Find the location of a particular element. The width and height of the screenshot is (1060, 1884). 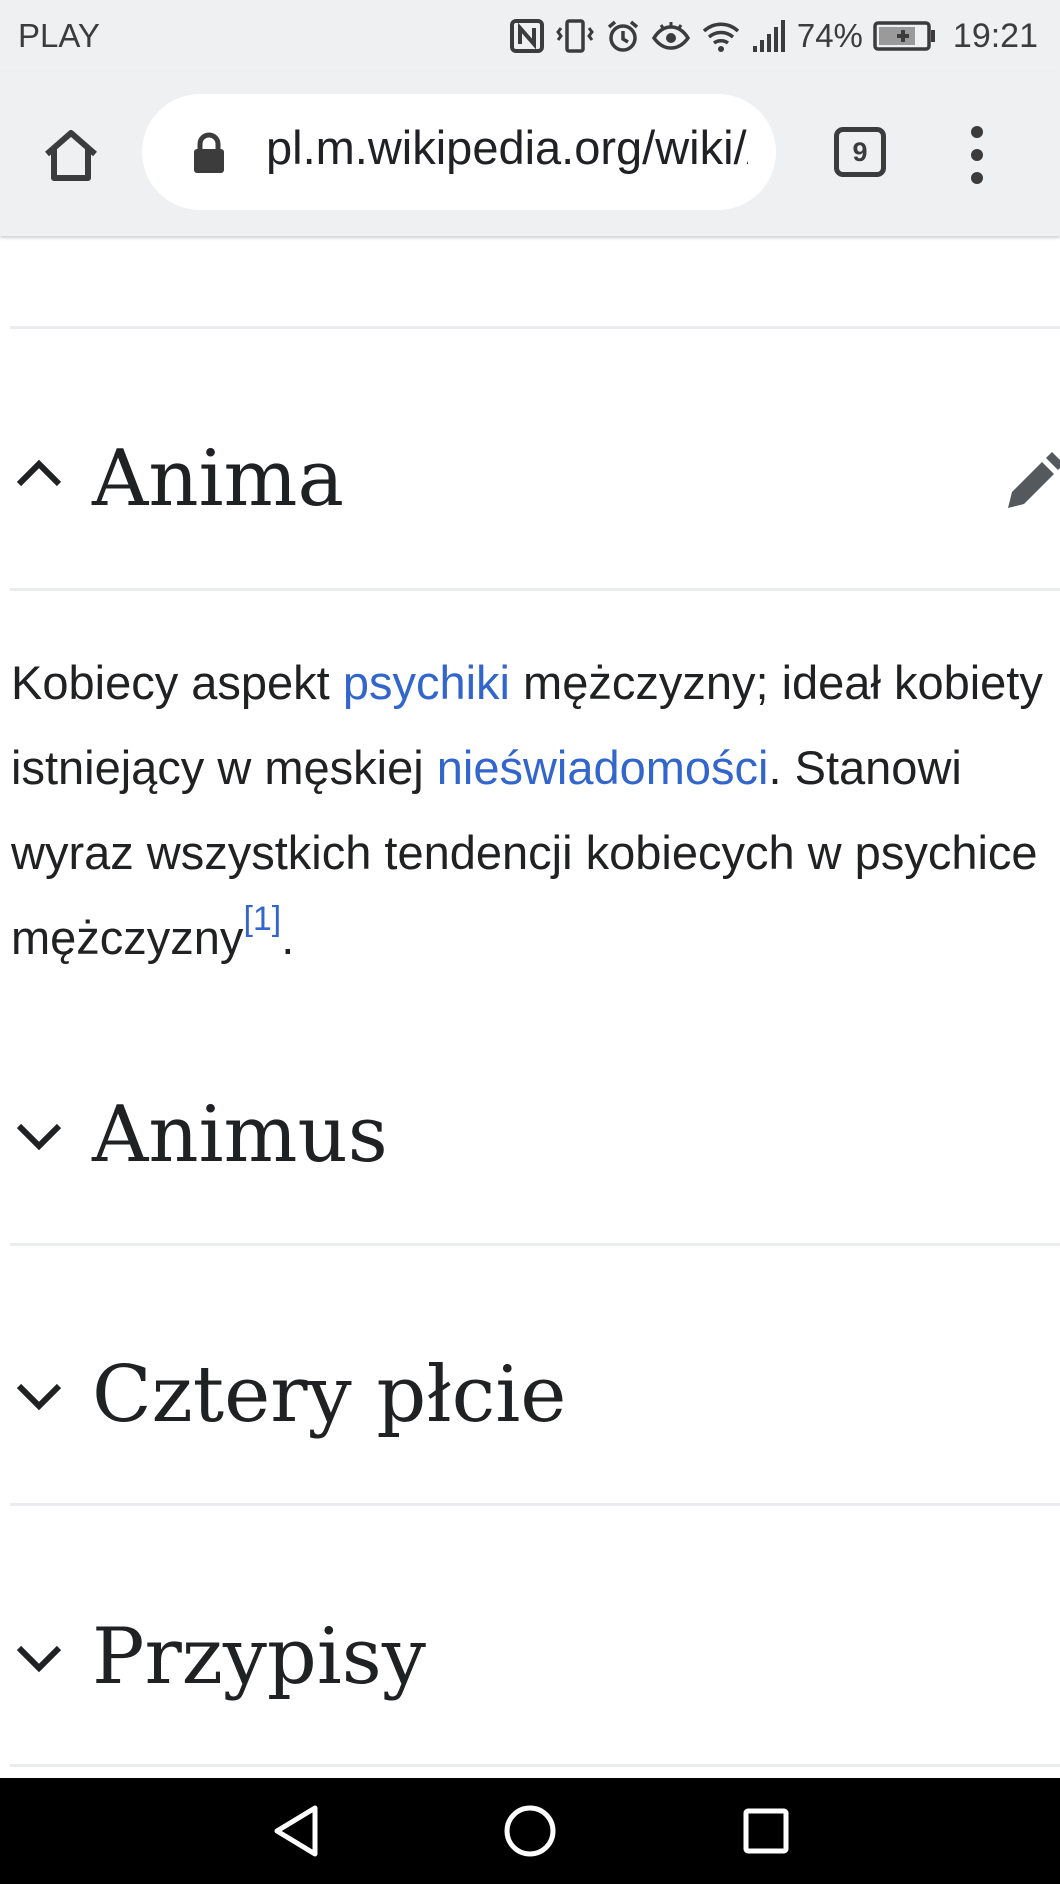

link-psychiki: psychiki is located at coordinates (426, 682).